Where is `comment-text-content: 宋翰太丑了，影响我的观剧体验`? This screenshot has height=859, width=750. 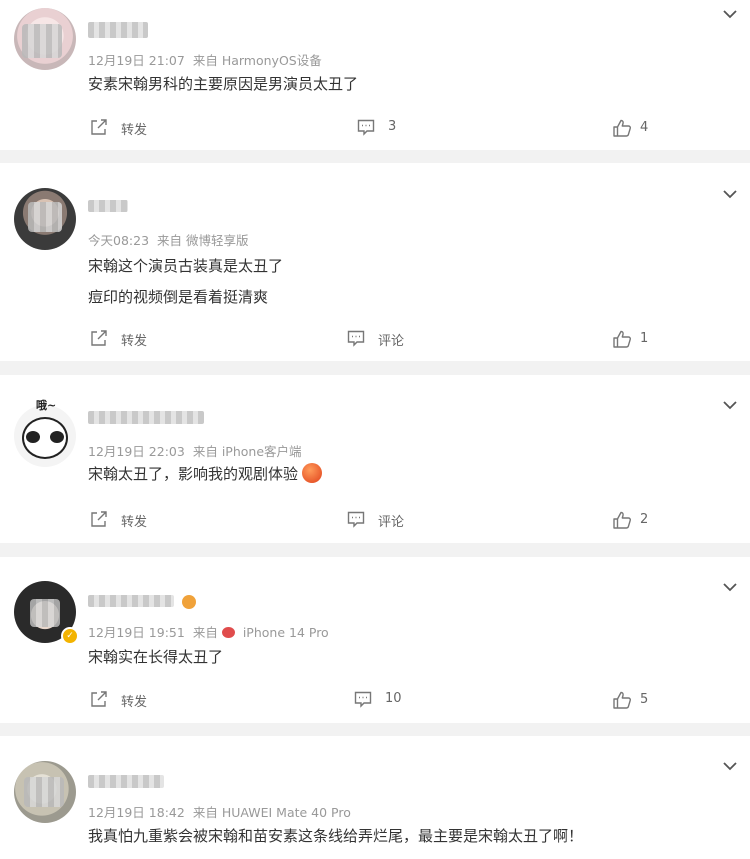 comment-text-content: 宋翰太丑了，影响我的观剧体验 is located at coordinates (193, 474).